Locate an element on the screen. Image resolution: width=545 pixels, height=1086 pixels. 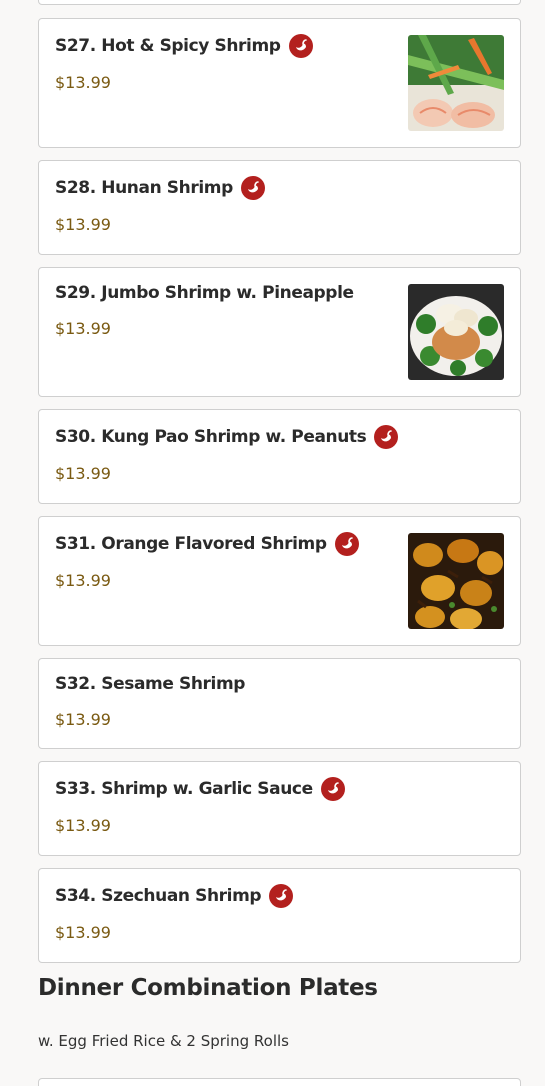
item-name: S32. Sesame Shrimp is located at coordinates (150, 684).